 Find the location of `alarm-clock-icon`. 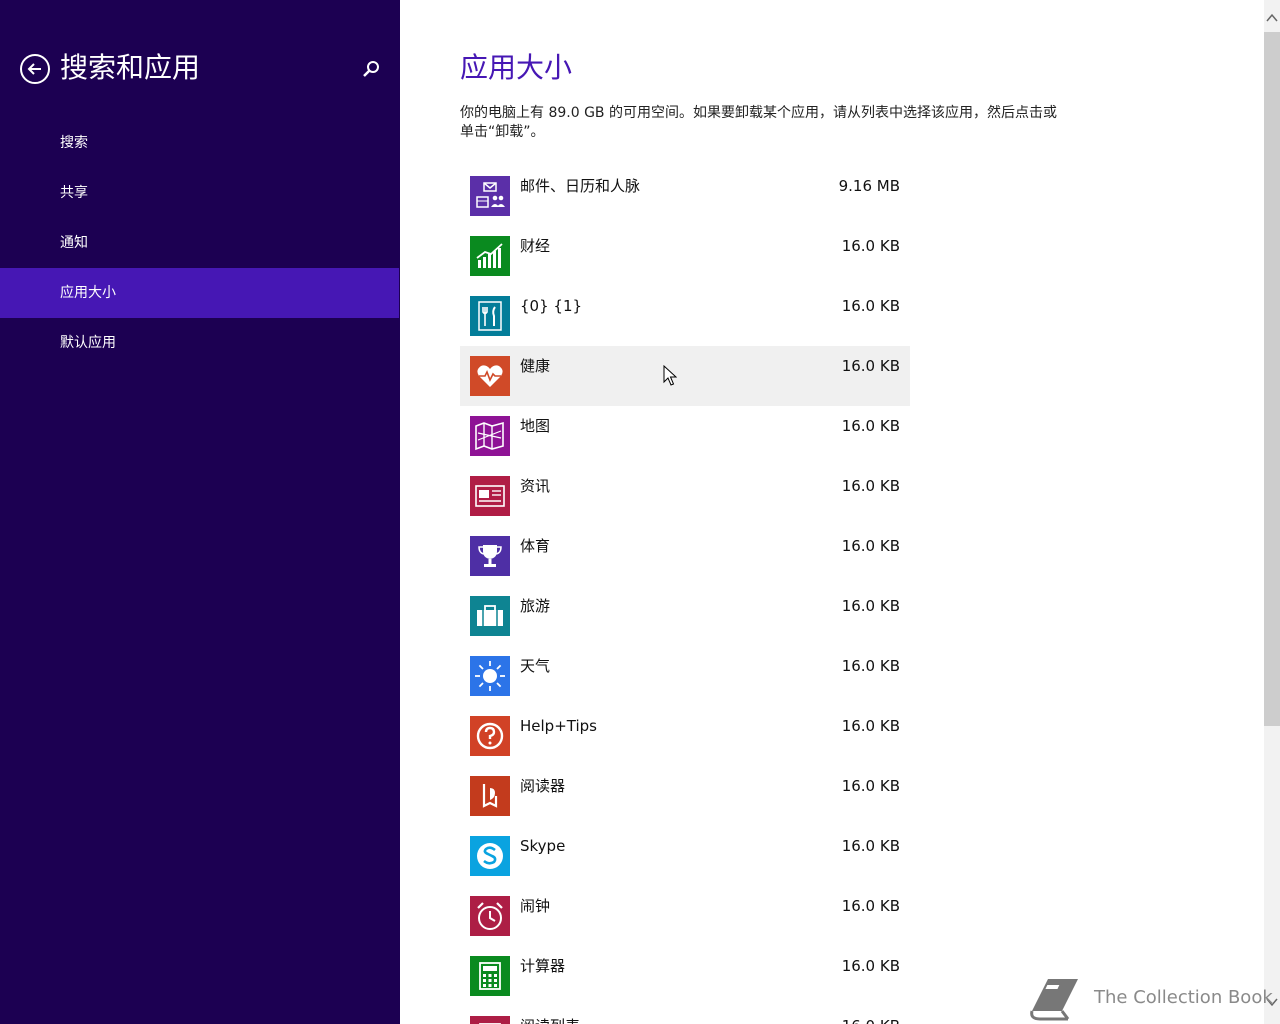

alarm-clock-icon is located at coordinates (490, 916).